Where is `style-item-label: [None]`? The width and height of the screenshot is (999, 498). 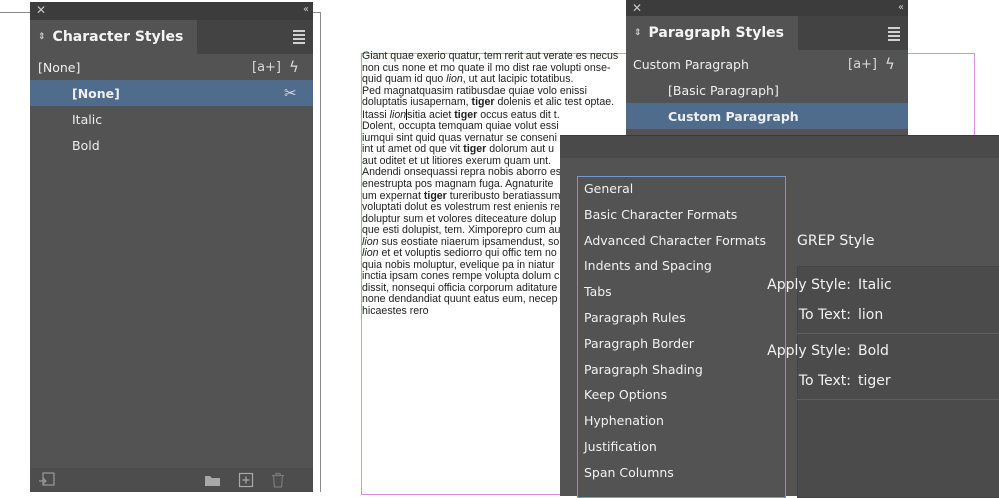
style-item-label: [None] is located at coordinates (96, 93).